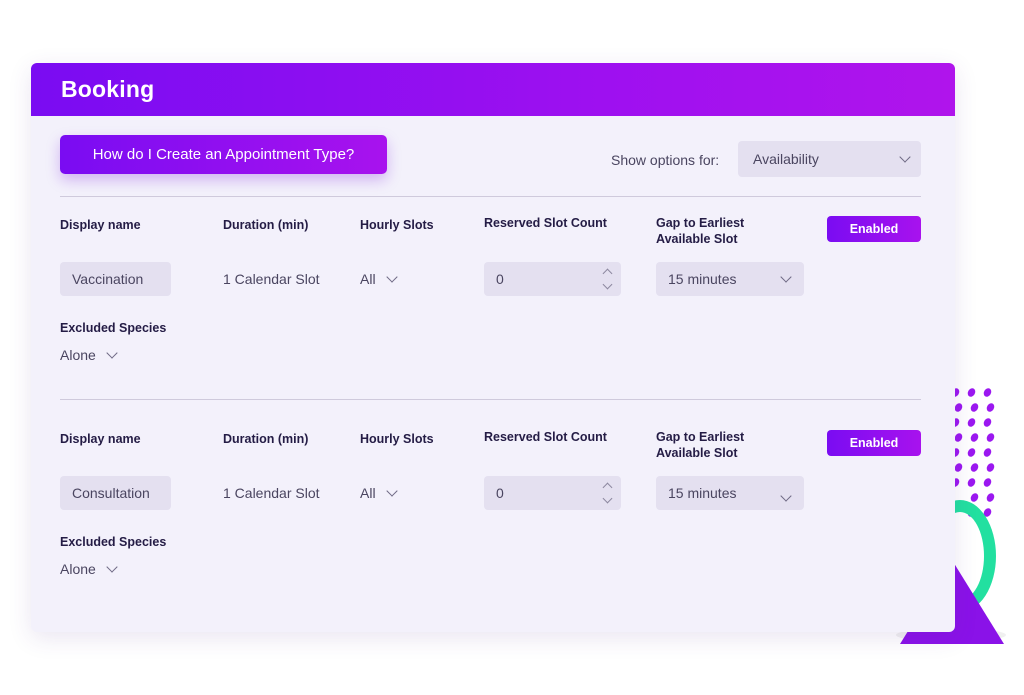 Image resolution: width=1024 pixels, height=695 pixels. I want to click on display-name-value: Vaccination, so click(108, 279).